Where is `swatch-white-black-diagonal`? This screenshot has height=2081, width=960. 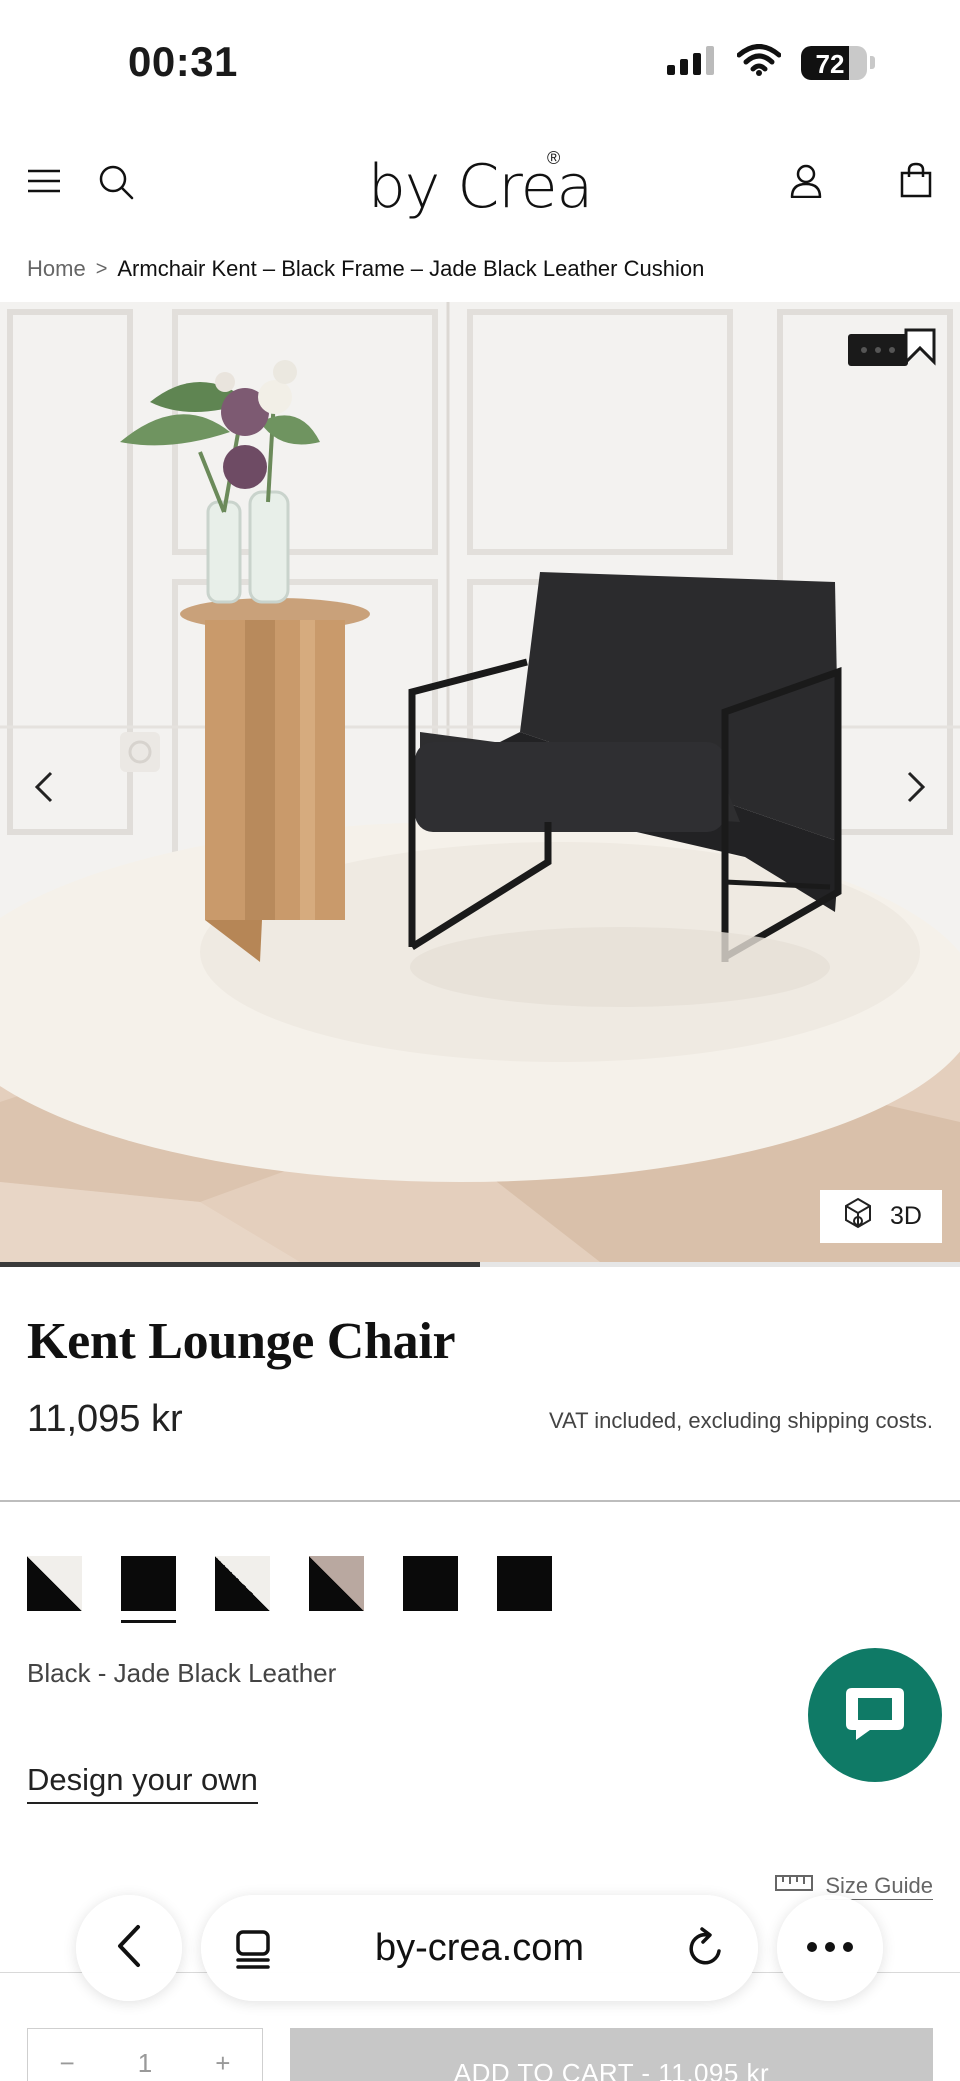 swatch-white-black-diagonal is located at coordinates (54, 1583).